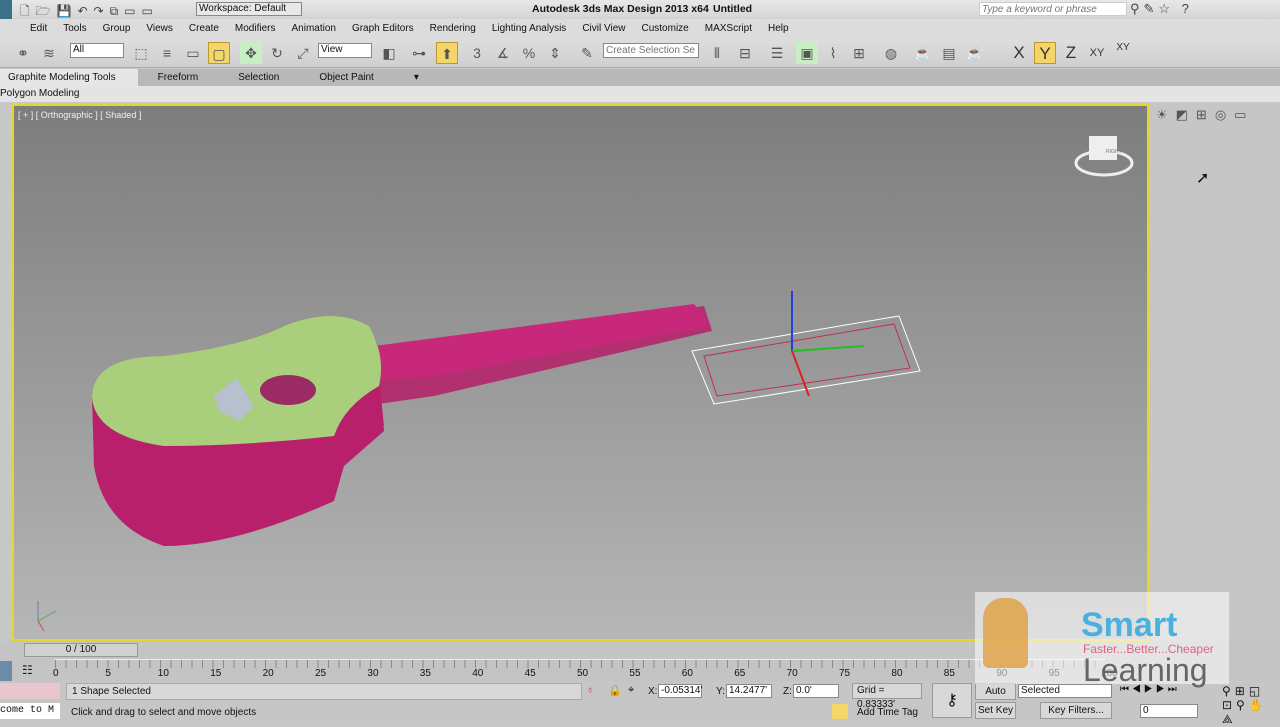 This screenshot has width=1280, height=727. Describe the element at coordinates (383, 28) in the screenshot. I see `menu-graph-editors: Graph Editors` at that location.